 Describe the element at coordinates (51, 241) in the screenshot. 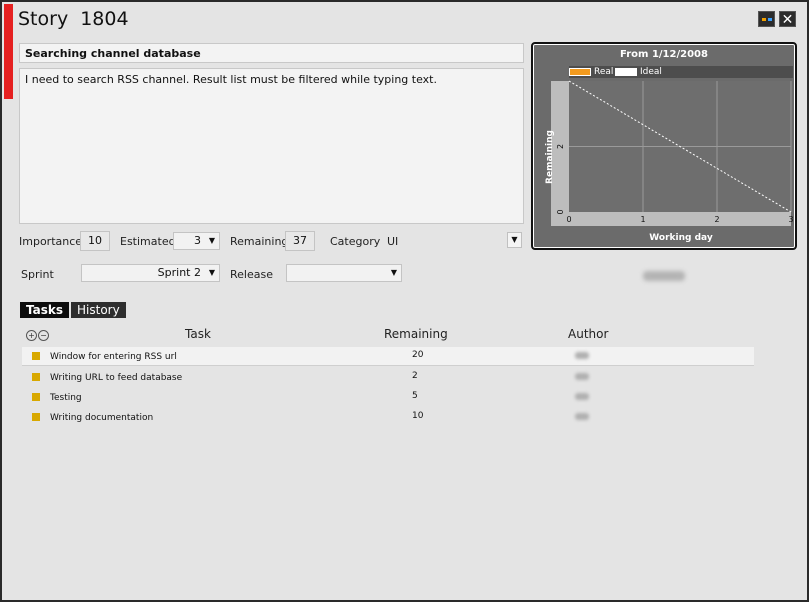

I see `importance-label: Importance` at that location.